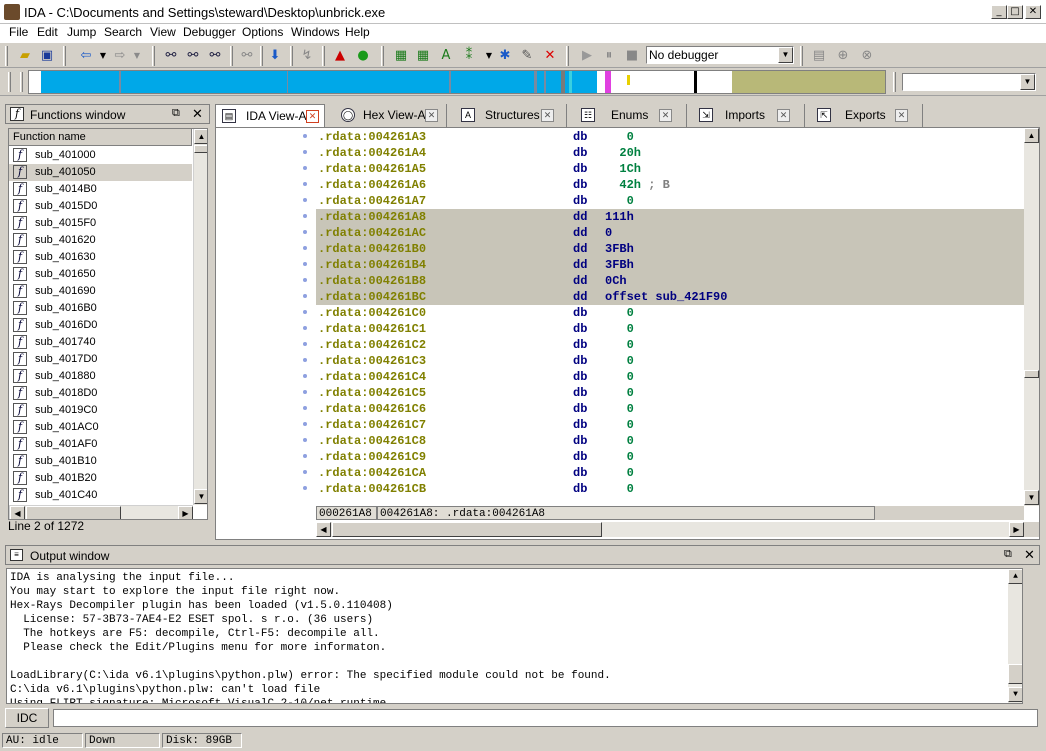 The image size is (1046, 751). I want to click on function-list-item: f sub_401B10, so click(100, 461).